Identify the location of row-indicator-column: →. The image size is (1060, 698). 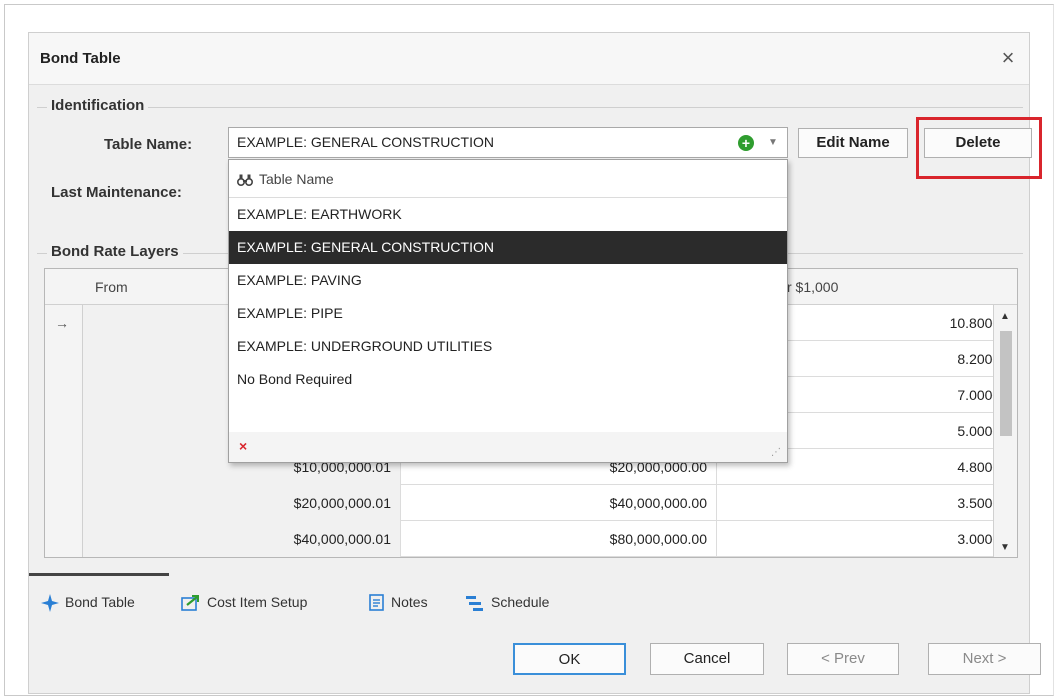
(64, 431).